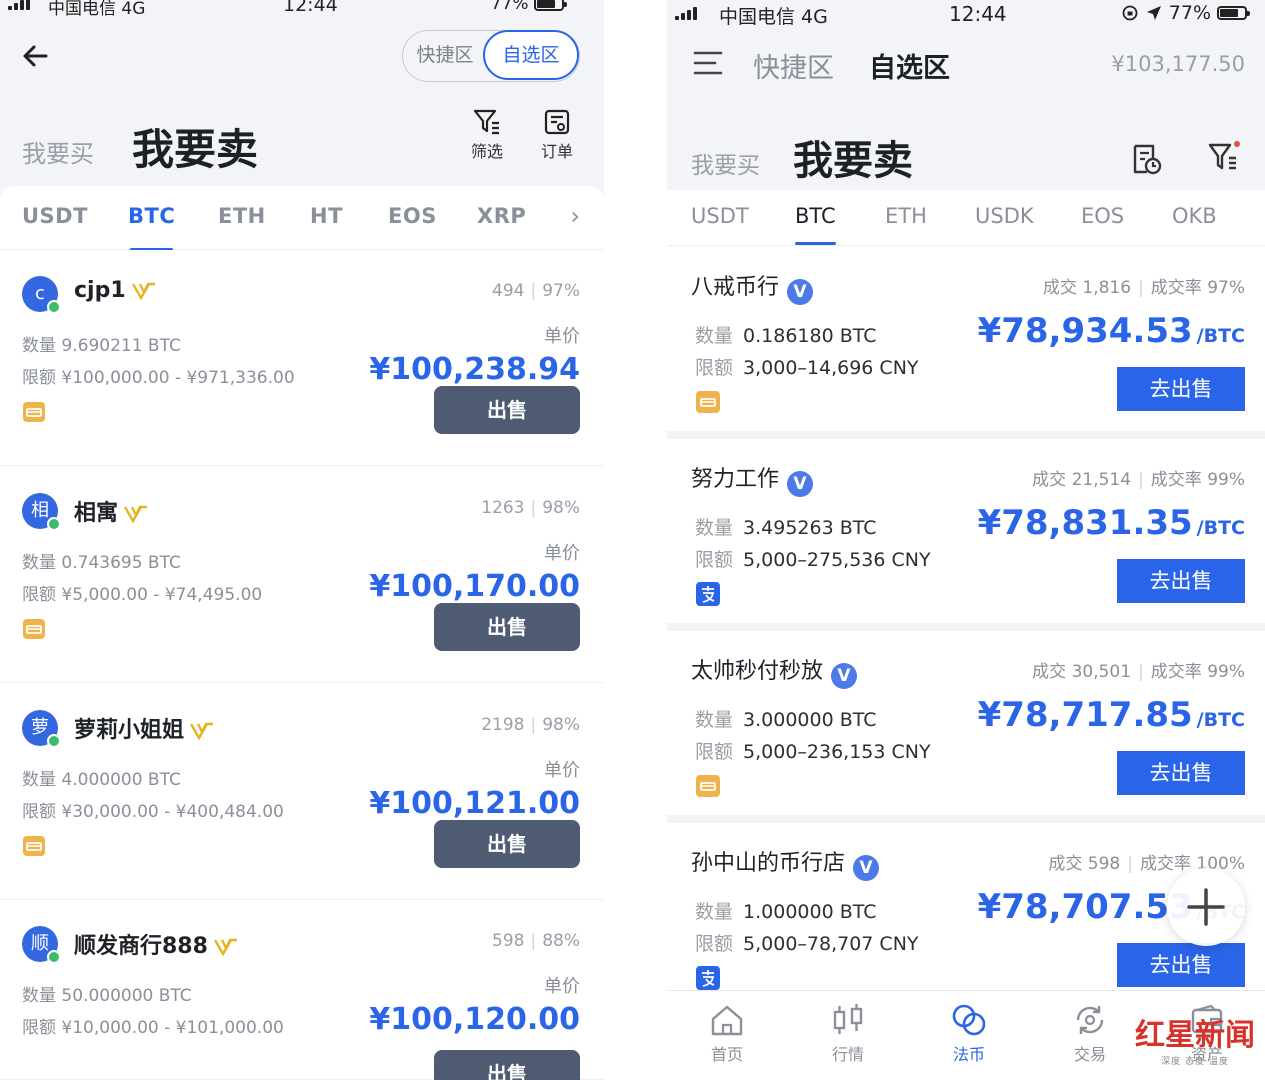 This screenshot has width=1265, height=1080. Describe the element at coordinates (807, 366) in the screenshot. I see `limit-row: 限额 3,000–14,696 CNY` at that location.